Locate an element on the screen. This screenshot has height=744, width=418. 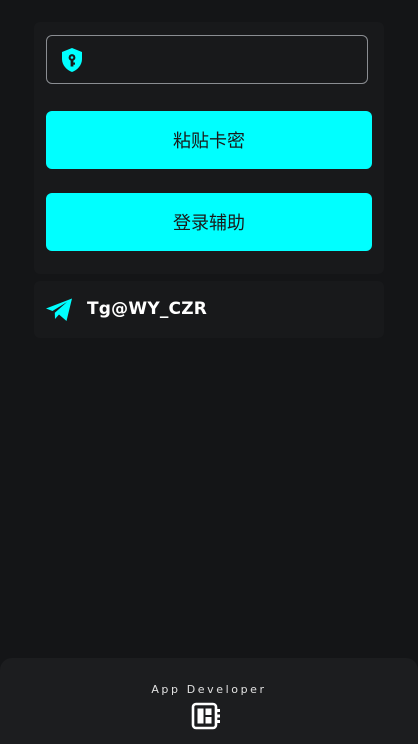
app-developer-label: App Developer is located at coordinates (209, 689).